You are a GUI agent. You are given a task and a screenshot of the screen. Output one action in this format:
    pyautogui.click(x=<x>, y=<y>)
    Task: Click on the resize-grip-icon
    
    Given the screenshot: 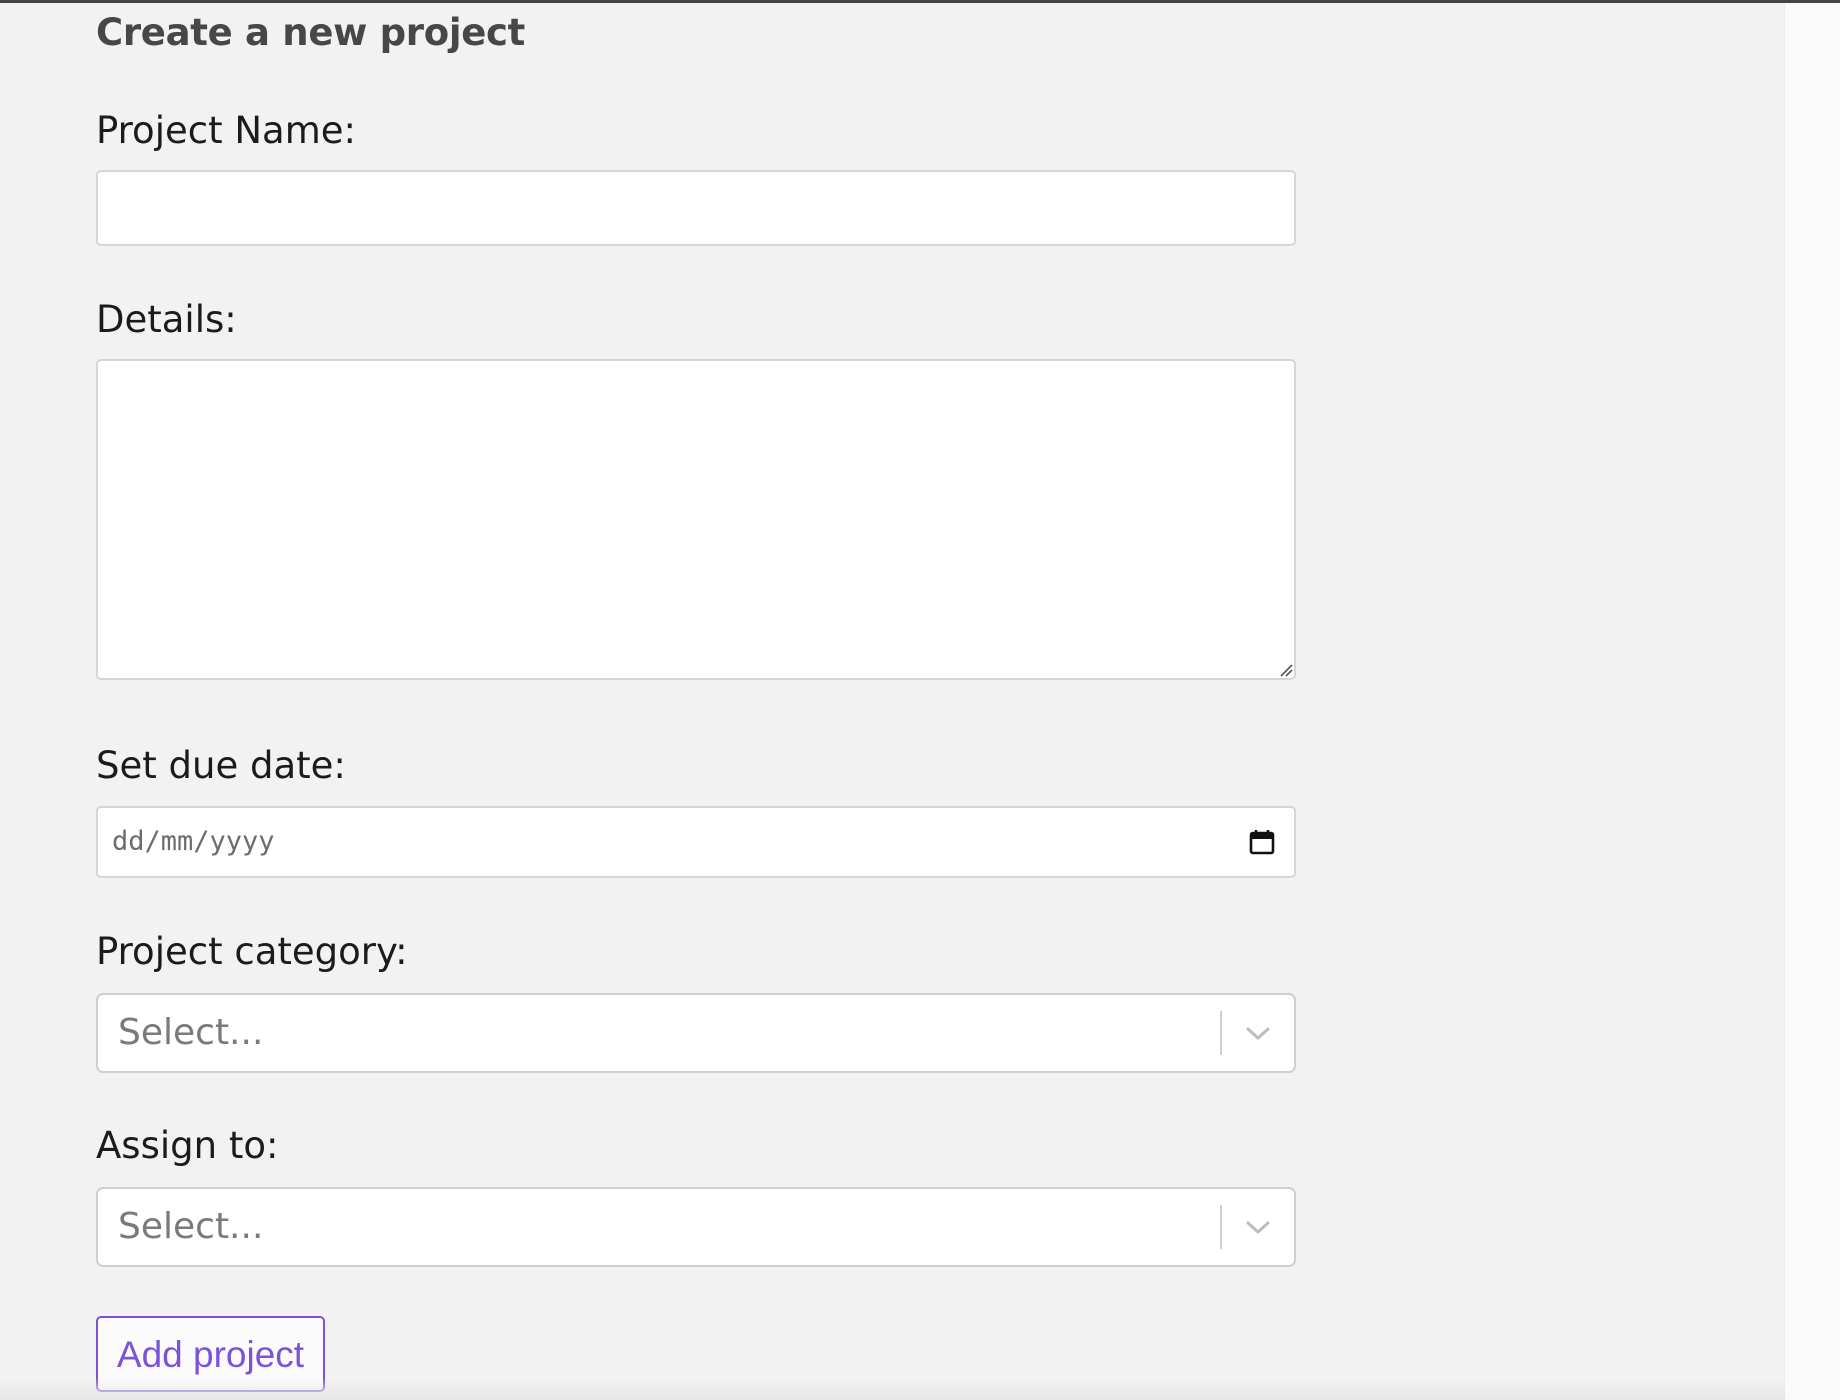 What is the action you would take?
    pyautogui.click(x=1286, y=670)
    